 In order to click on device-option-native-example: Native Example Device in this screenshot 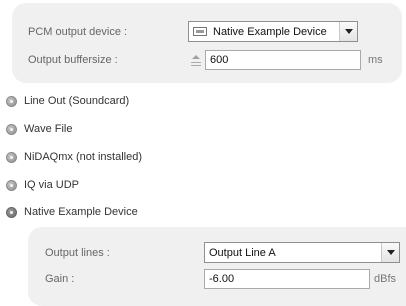, I will do `click(72, 212)`.